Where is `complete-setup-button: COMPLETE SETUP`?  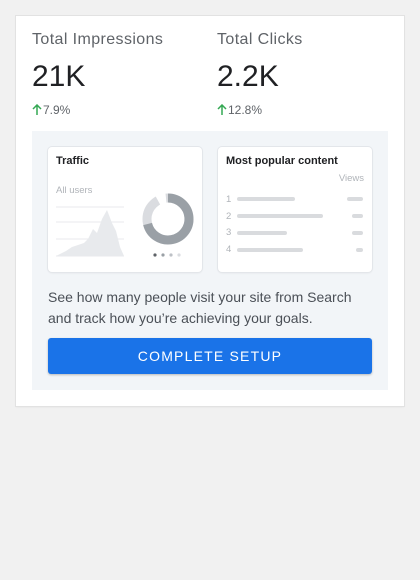
complete-setup-button: COMPLETE SETUP is located at coordinates (210, 356).